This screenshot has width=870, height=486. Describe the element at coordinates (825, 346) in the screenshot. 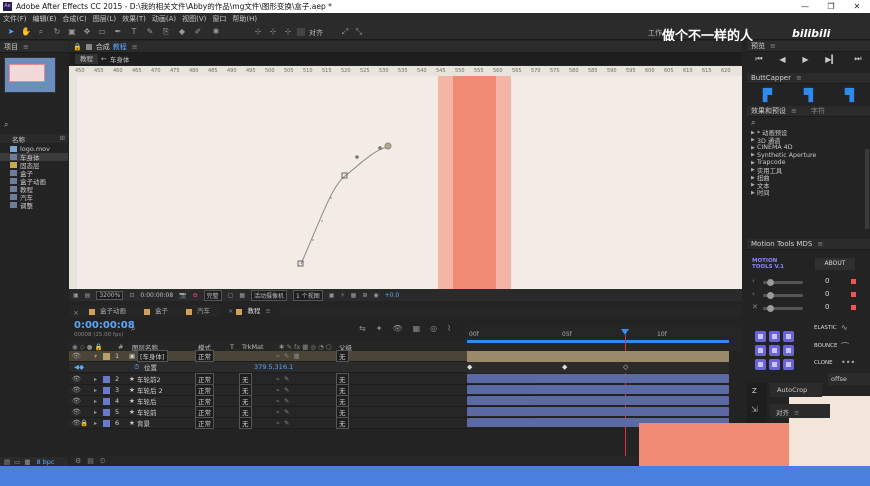

I see `bounce-button: BOUNCE` at that location.